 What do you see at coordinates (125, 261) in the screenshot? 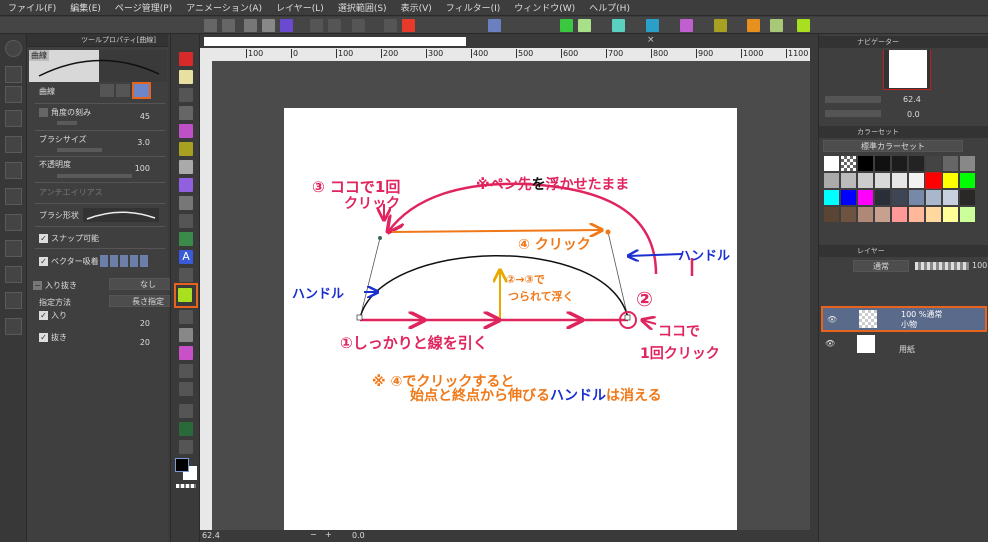
I see `vector-snap-options` at bounding box center [125, 261].